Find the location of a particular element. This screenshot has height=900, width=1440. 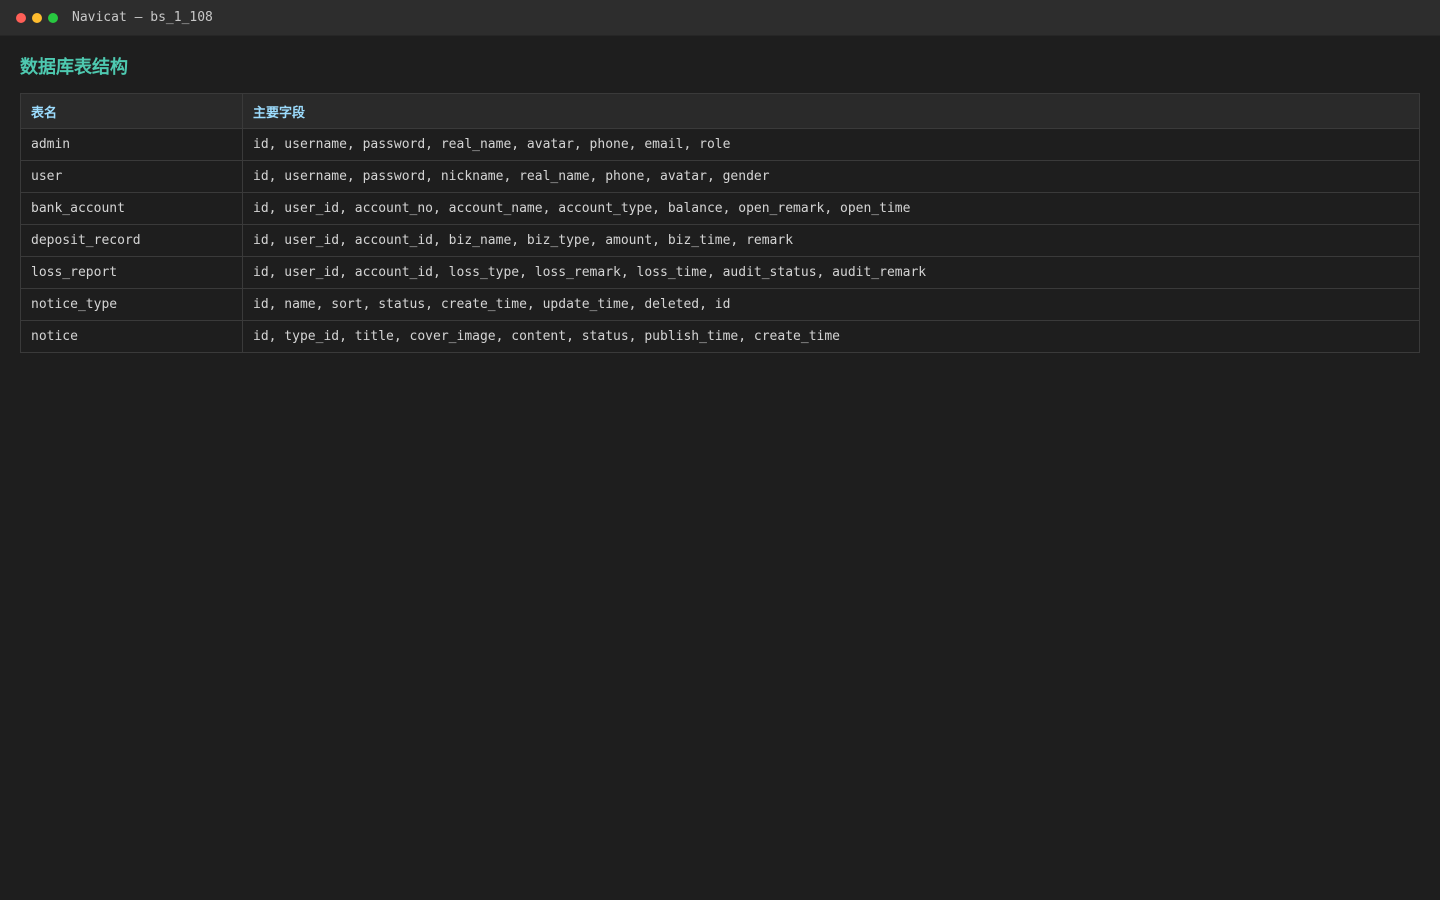

maximize-window-button is located at coordinates (53, 17).